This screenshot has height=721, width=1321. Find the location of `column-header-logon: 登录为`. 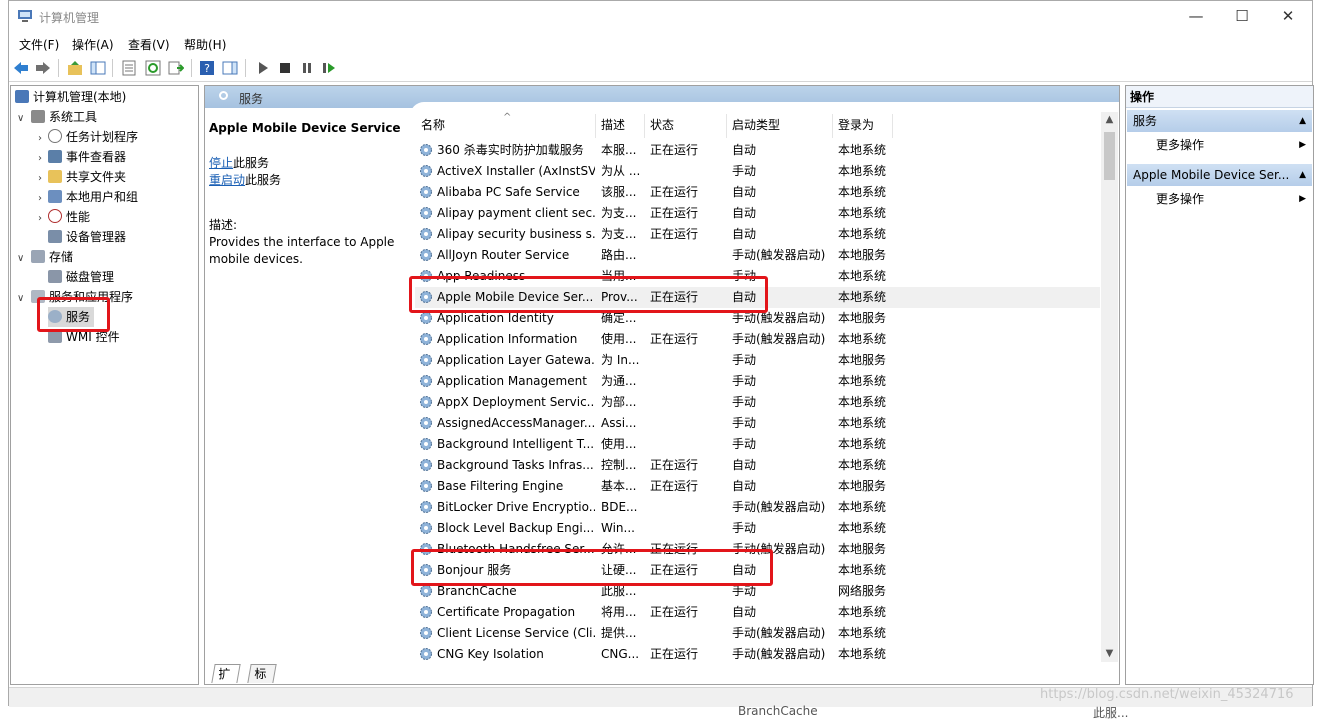

column-header-logon: 登录为 is located at coordinates (856, 126).